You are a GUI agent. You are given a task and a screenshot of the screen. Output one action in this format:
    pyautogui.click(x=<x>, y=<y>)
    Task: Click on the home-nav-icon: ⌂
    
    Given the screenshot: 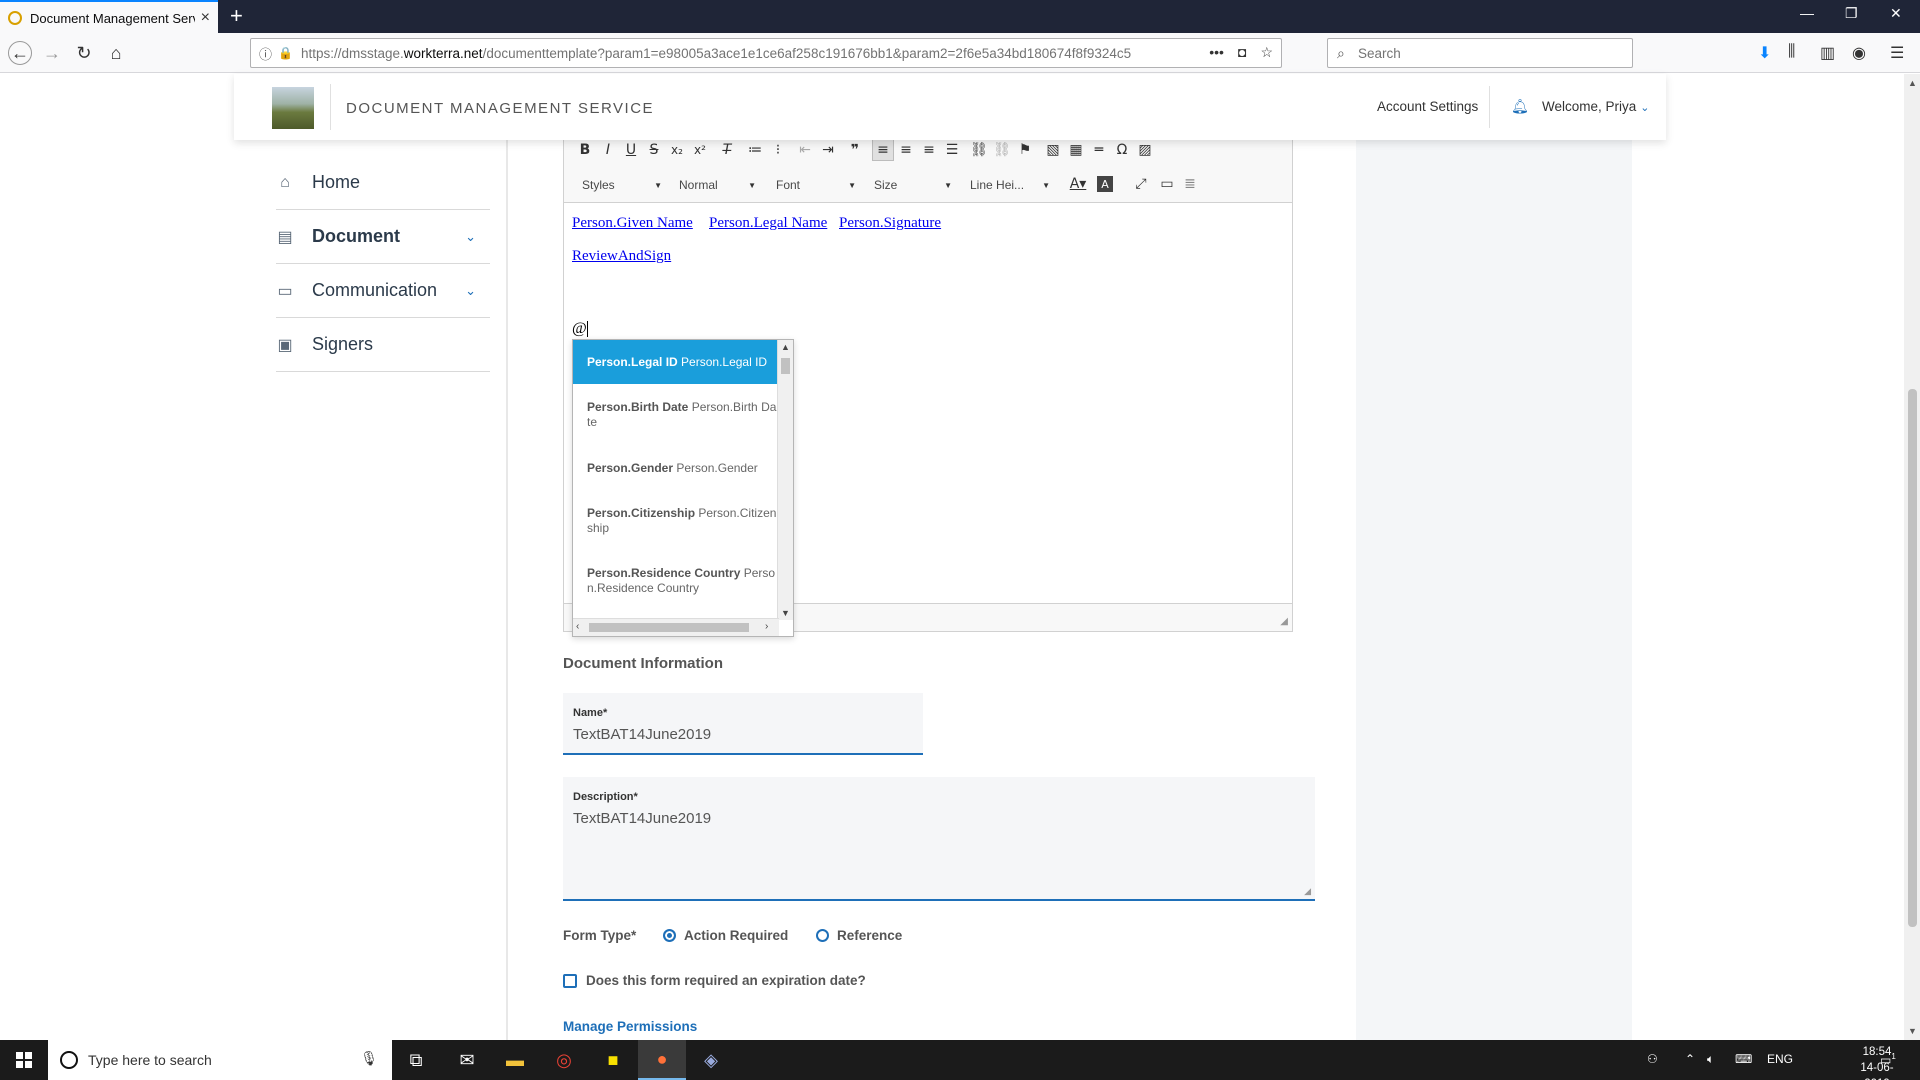 What is the action you would take?
    pyautogui.click(x=116, y=53)
    